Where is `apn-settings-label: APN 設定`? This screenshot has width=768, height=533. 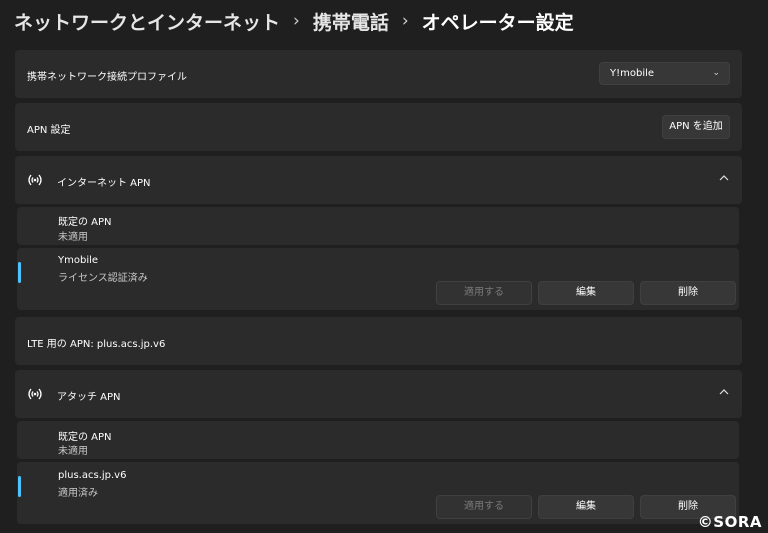 apn-settings-label: APN 設定 is located at coordinates (49, 130).